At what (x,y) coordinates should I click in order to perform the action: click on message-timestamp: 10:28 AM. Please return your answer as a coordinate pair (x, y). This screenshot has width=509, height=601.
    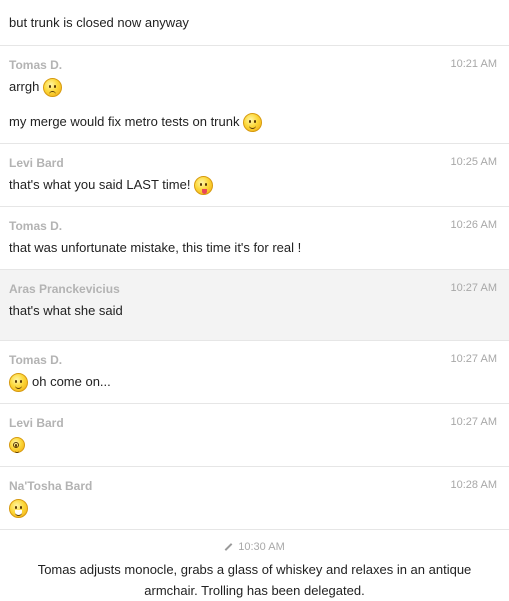
    Looking at the image, I should click on (473, 485).